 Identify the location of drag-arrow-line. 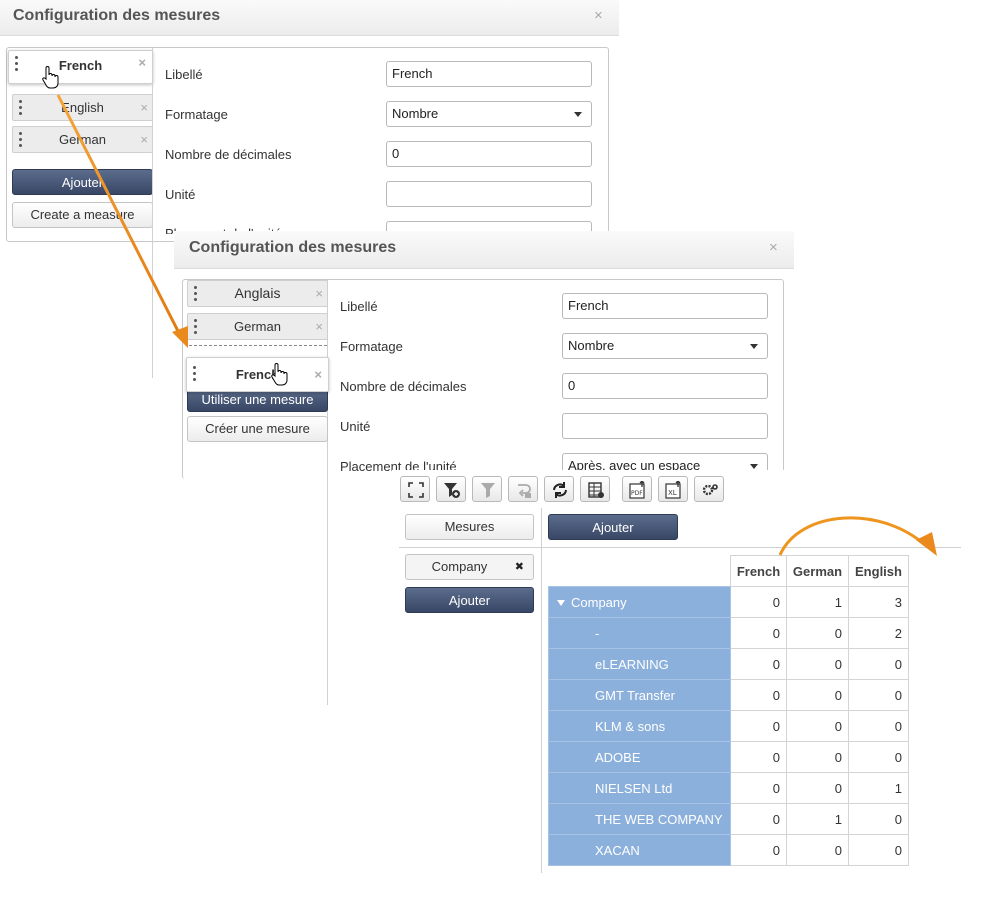
(119, 215).